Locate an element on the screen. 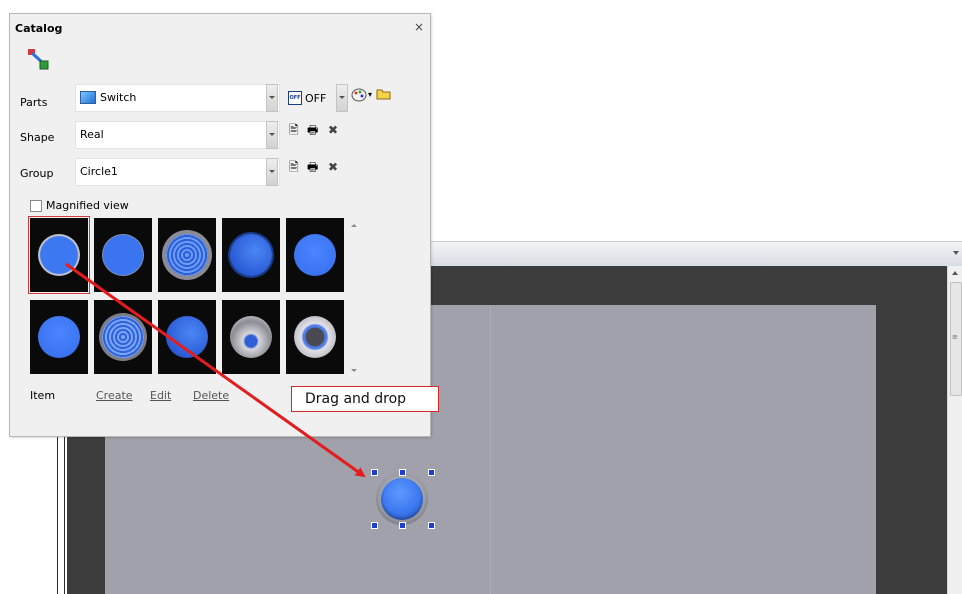 Image resolution: width=962 pixels, height=594 pixels. resize-handle-sw is located at coordinates (374, 525).